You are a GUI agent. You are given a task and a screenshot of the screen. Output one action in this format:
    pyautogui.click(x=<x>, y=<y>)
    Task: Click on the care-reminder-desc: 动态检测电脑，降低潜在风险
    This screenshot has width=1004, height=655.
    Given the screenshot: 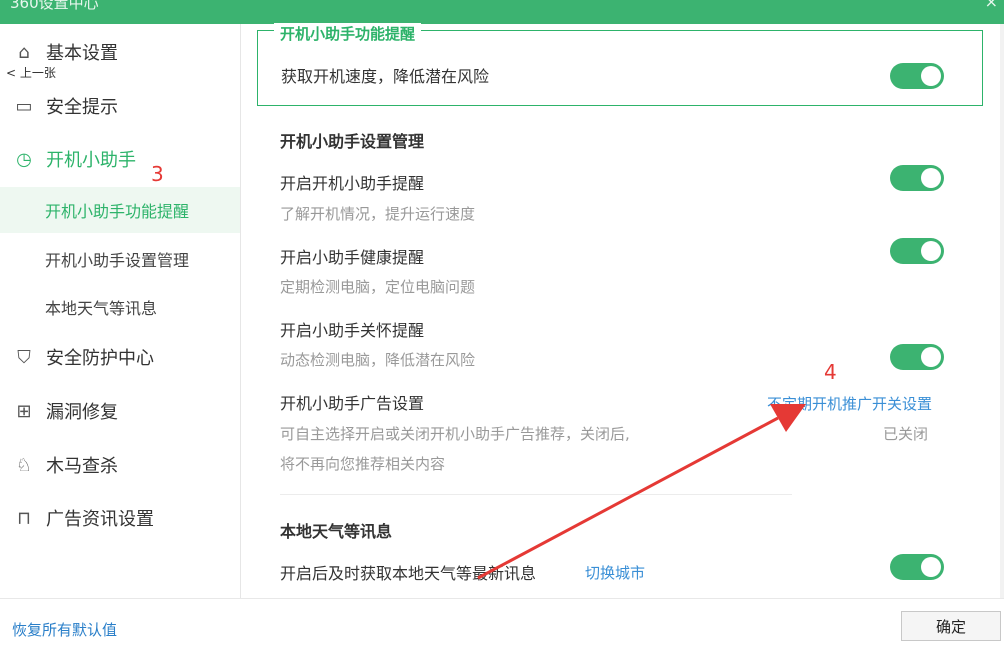 What is the action you would take?
    pyautogui.click(x=378, y=360)
    